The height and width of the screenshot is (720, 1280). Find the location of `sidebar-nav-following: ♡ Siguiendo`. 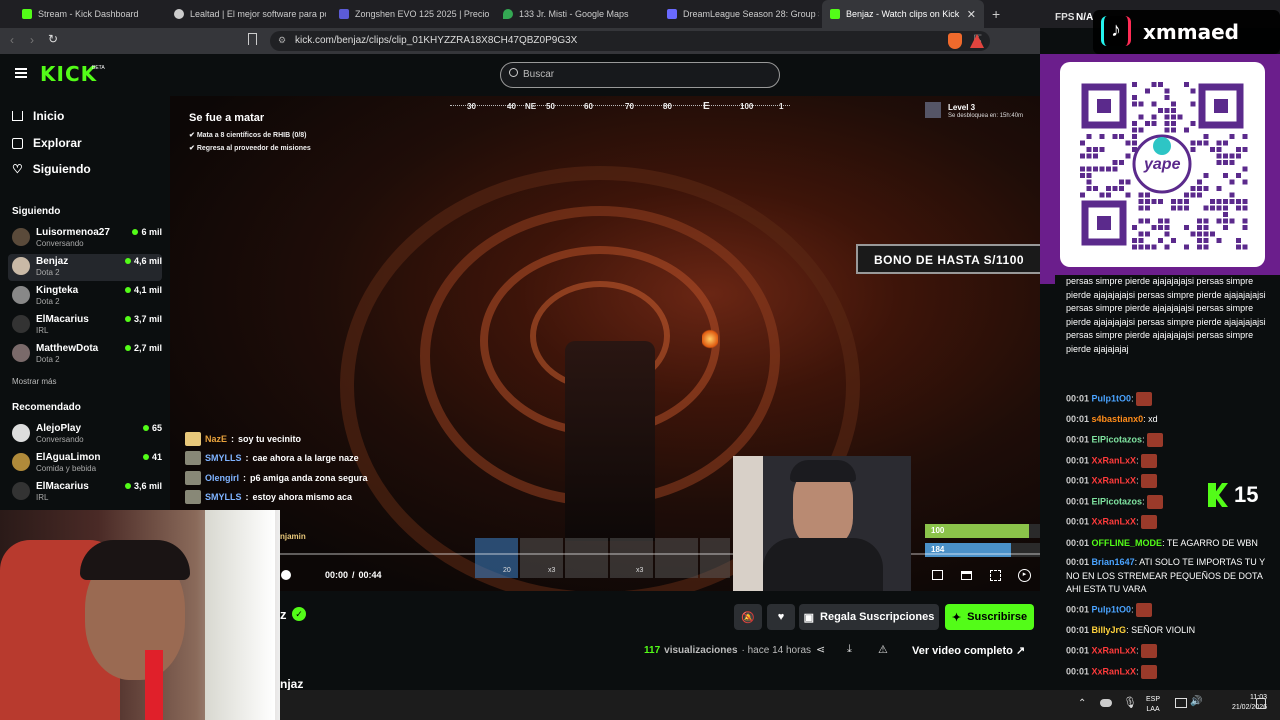

sidebar-nav-following: ♡ Siguiendo is located at coordinates (51, 169).